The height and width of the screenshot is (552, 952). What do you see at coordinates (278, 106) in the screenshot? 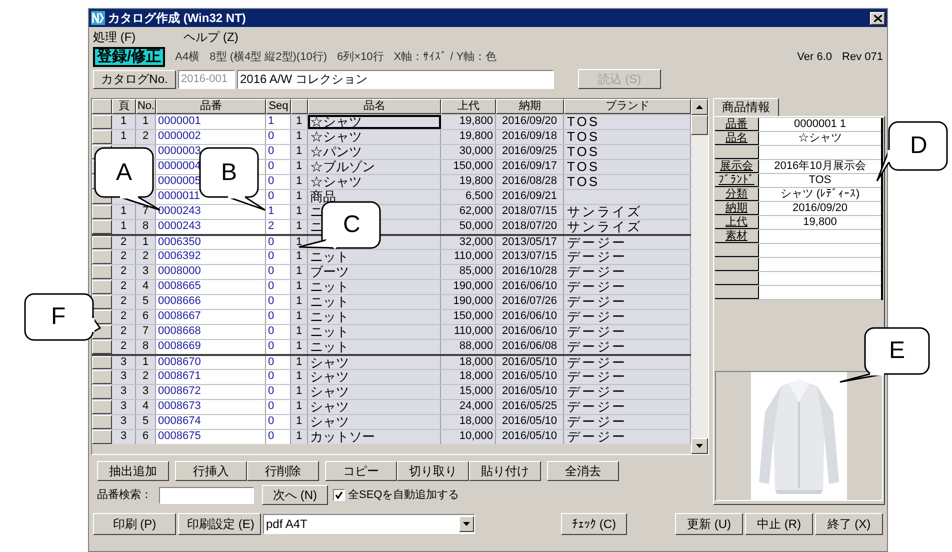
I see `column-header: Seq` at bounding box center [278, 106].